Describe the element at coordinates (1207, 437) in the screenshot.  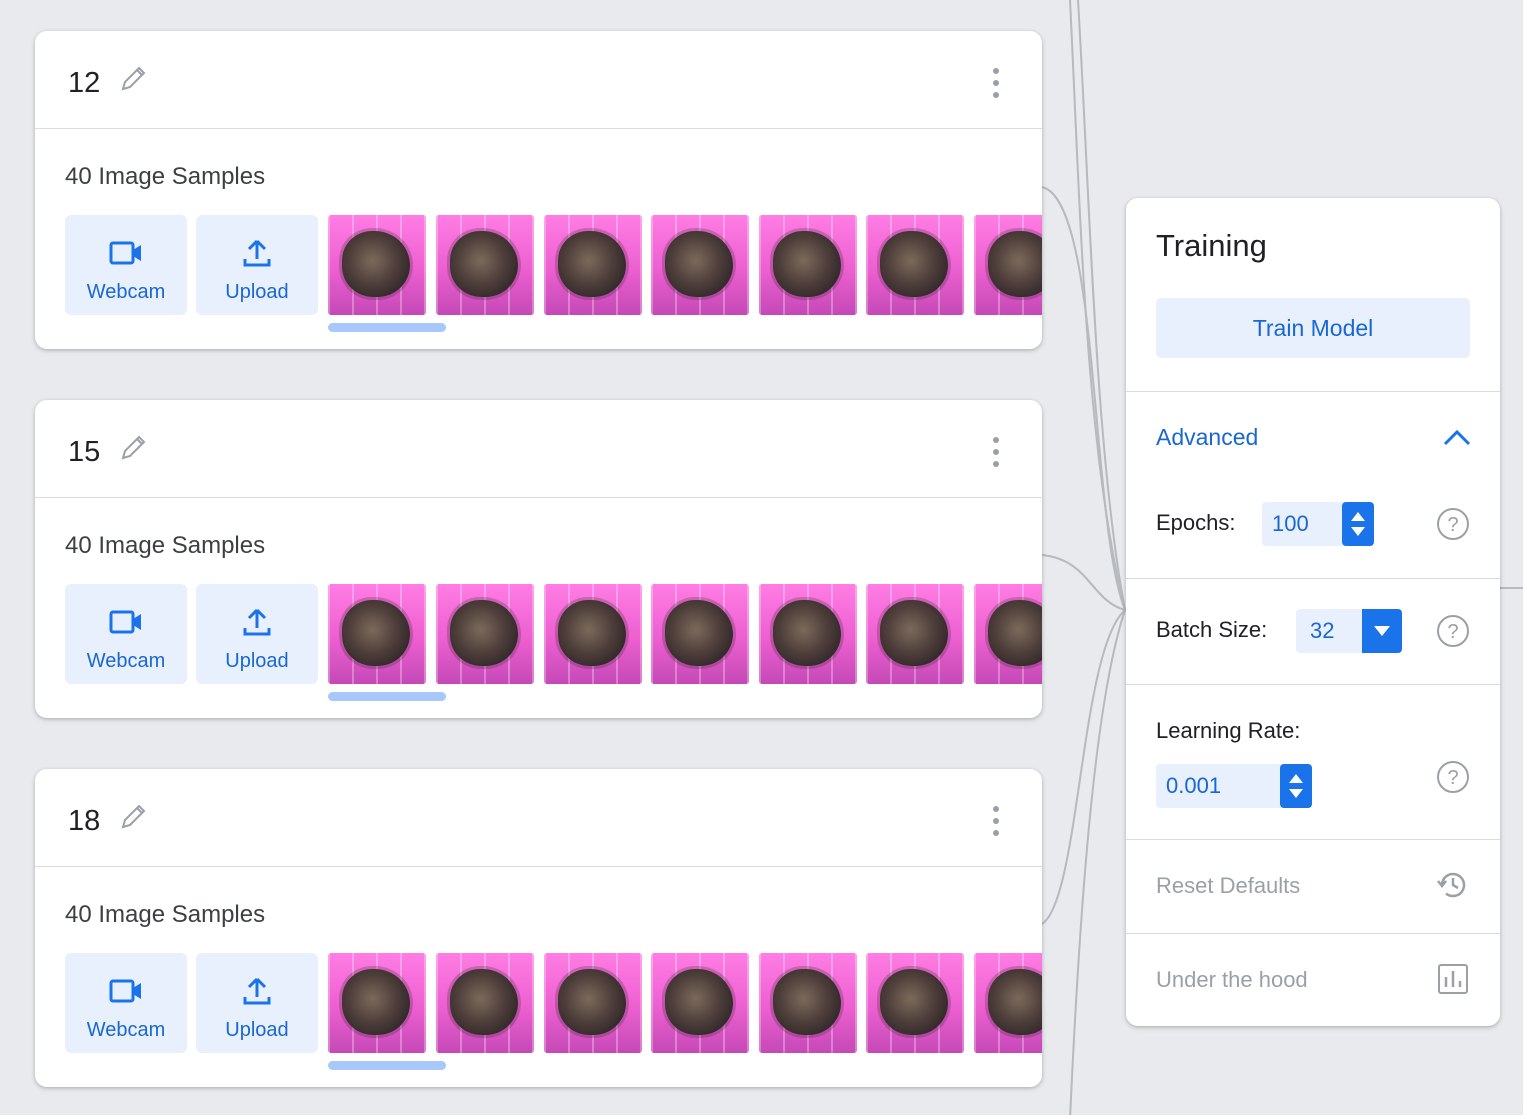
I see `advanced-toggle: Advanced` at that location.